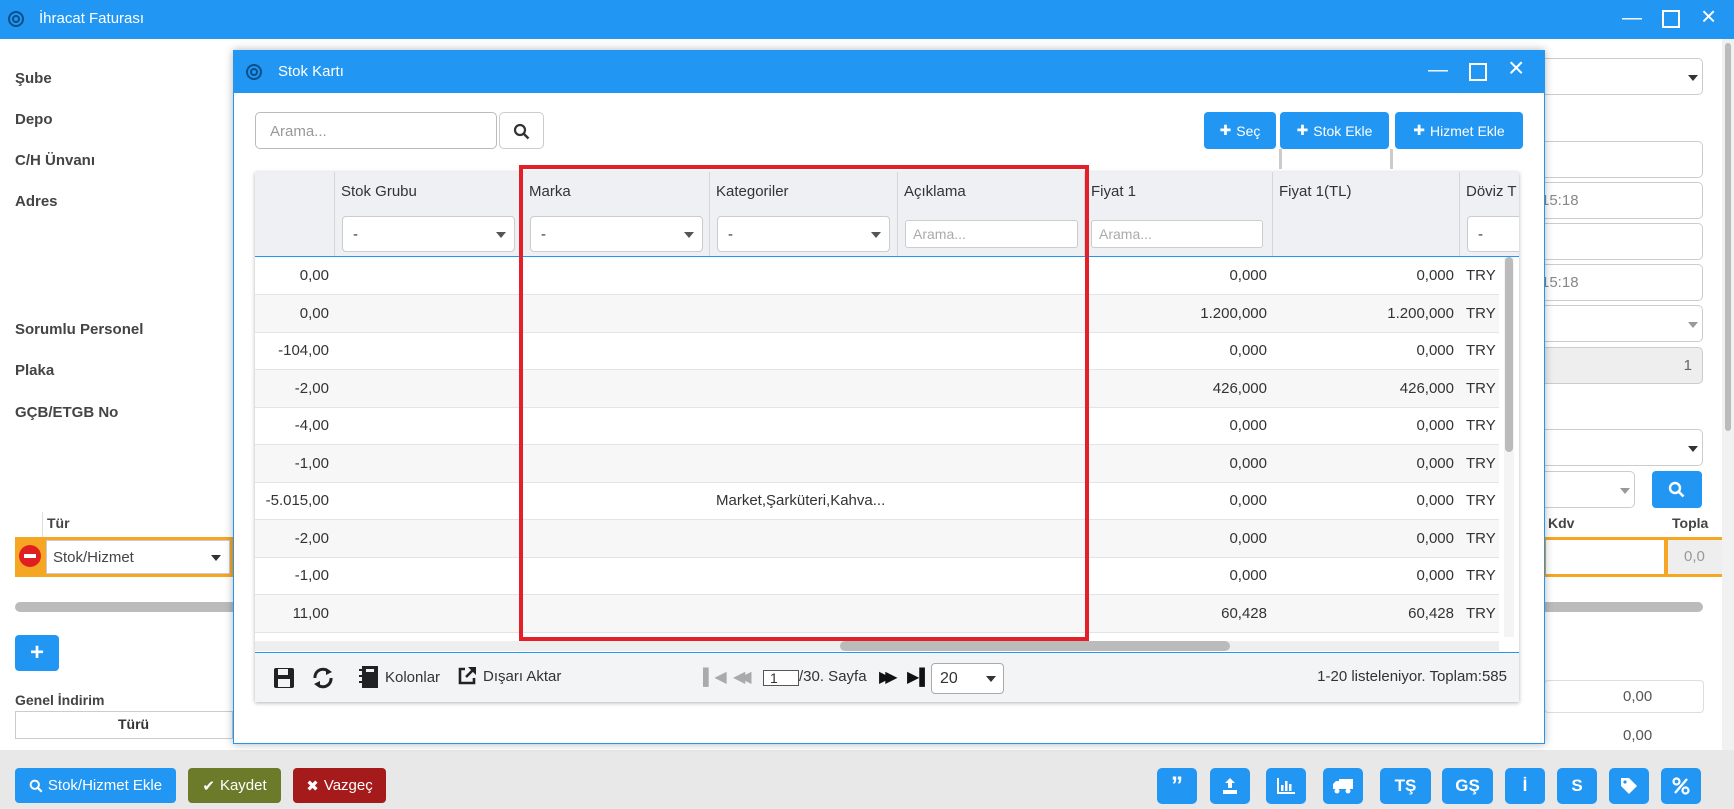 This screenshot has height=809, width=1734. What do you see at coordinates (781, 678) in the screenshot?
I see `page-input: 1` at bounding box center [781, 678].